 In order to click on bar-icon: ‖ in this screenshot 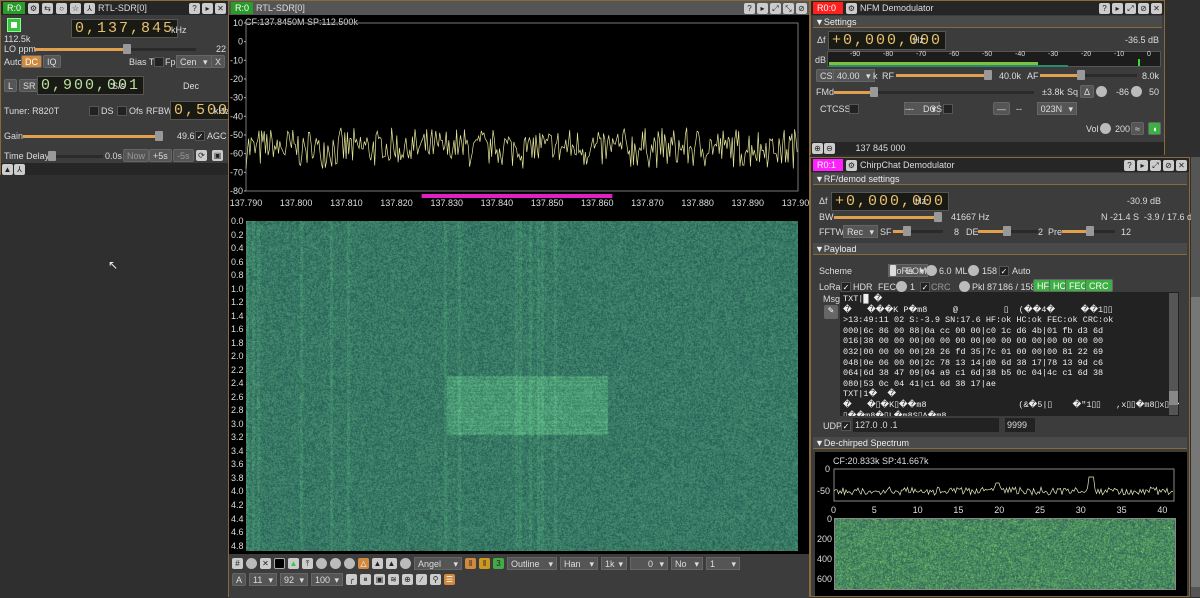, I will do `click(484, 563)`.